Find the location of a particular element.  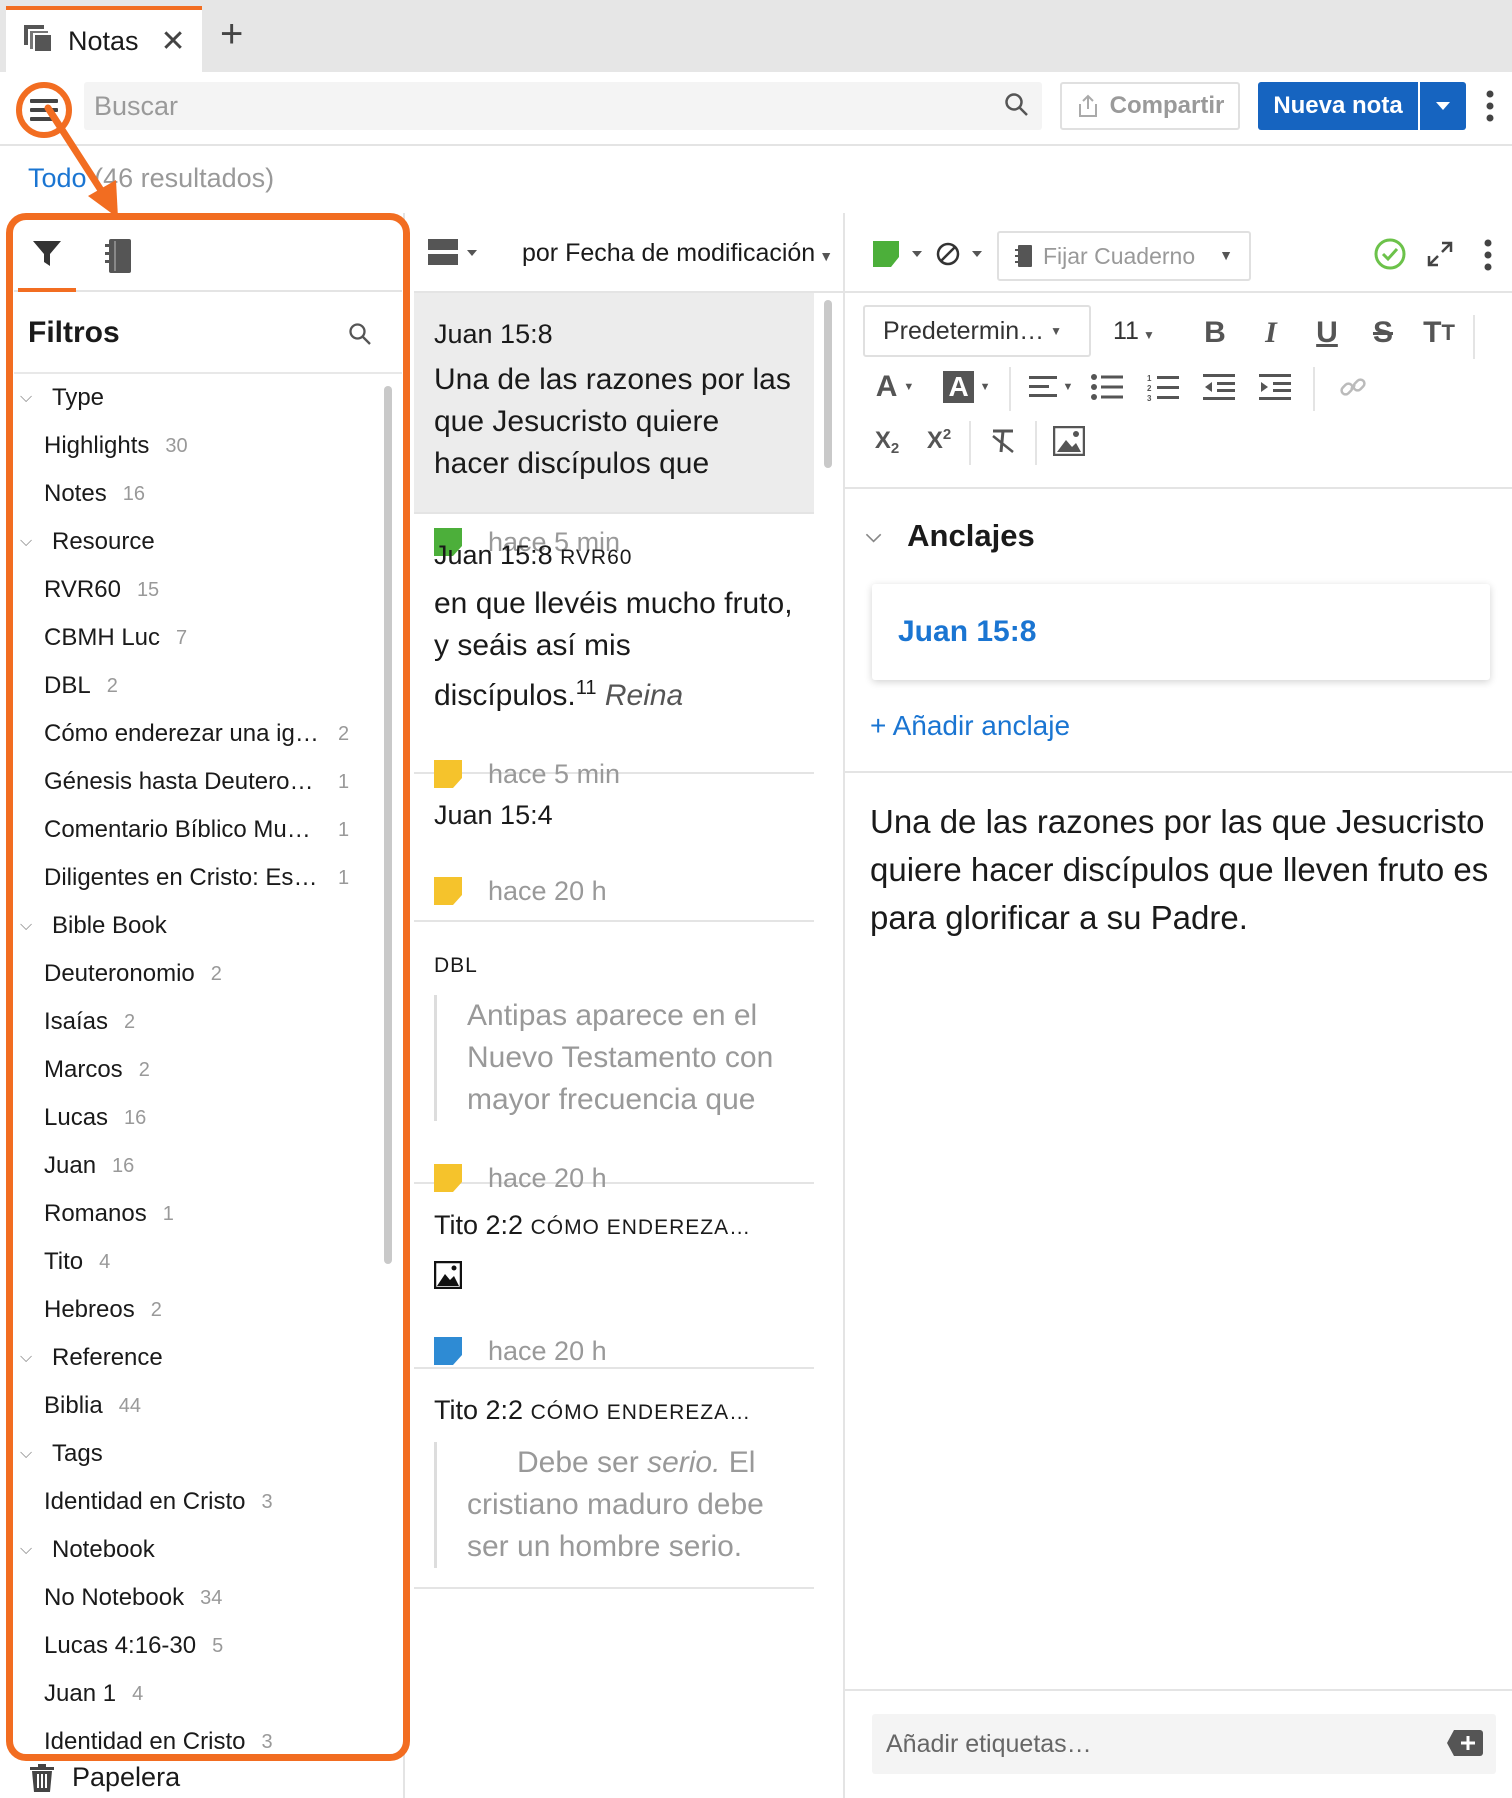

search-icon is located at coordinates (1017, 107).